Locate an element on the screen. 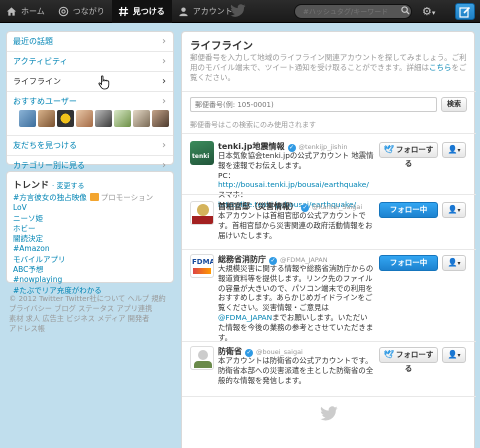 The width and height of the screenshot is (480, 448). footer-line: 素材 求人 広告主 ビジネス メディア 開発者 is located at coordinates (89, 319).